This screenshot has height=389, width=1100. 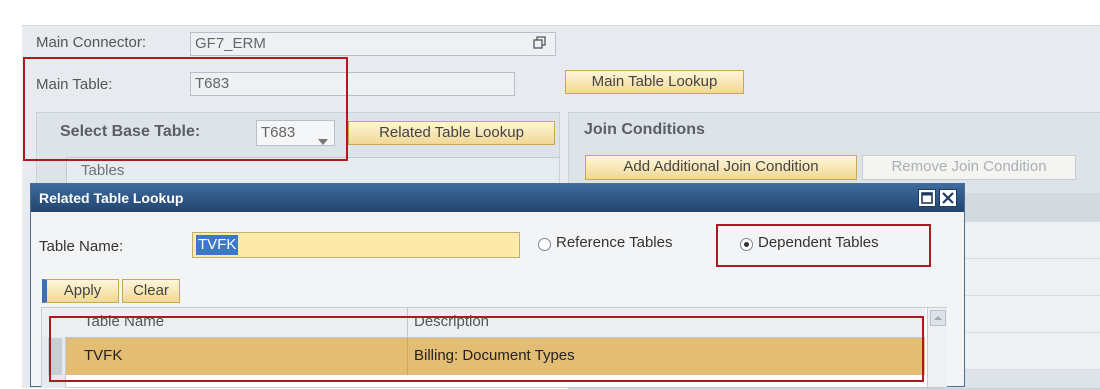 I want to click on chevron-up-icon, so click(x=938, y=318).